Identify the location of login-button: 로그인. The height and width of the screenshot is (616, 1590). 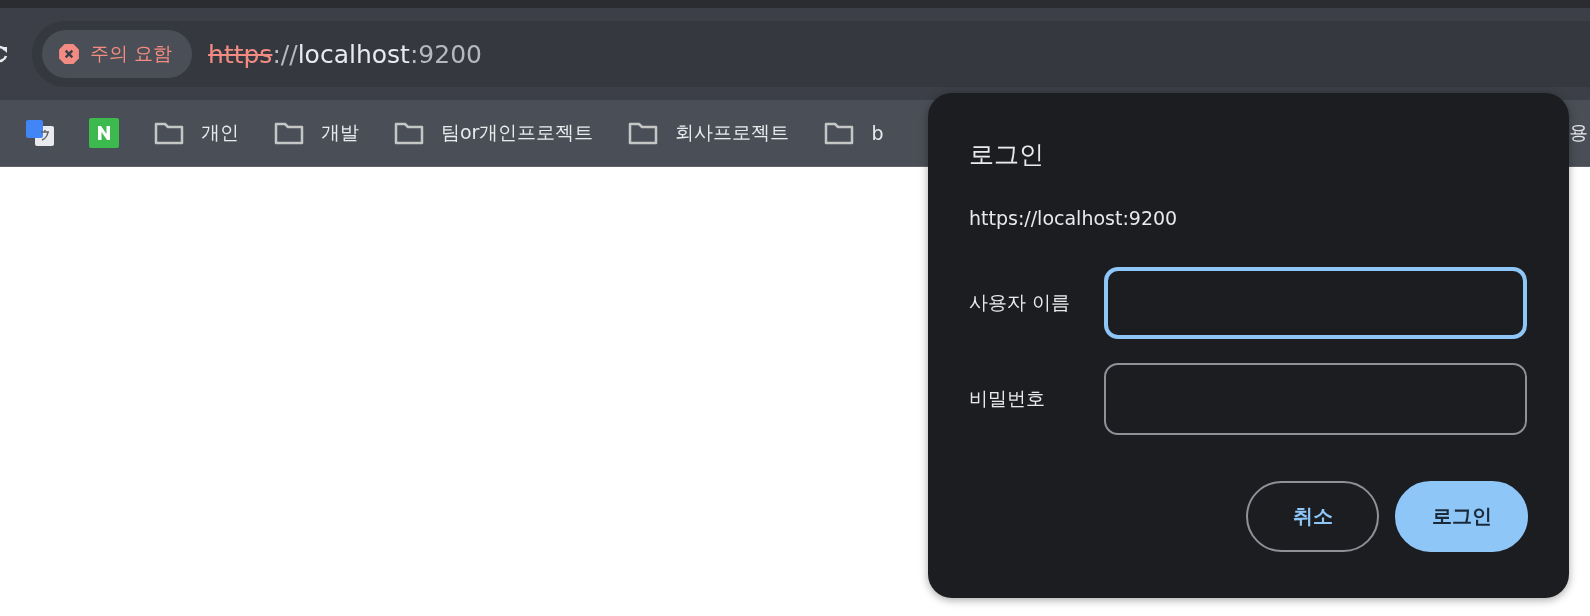
(1461, 516).